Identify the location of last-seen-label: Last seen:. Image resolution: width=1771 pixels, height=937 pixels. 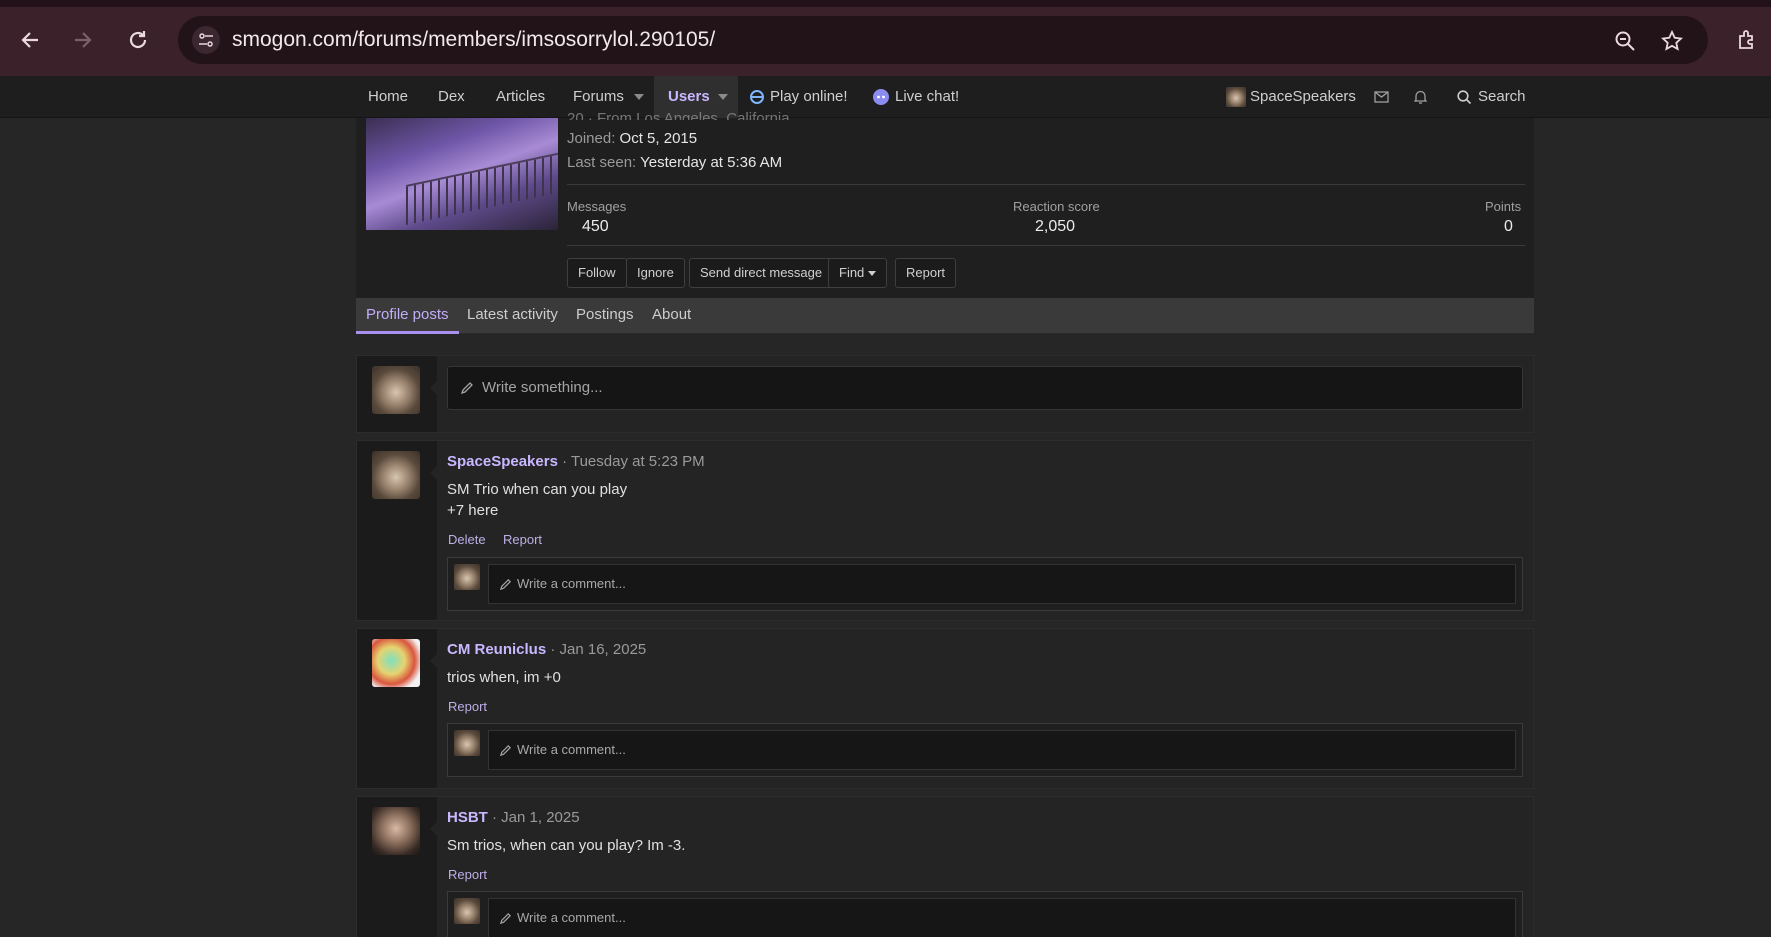
(602, 162).